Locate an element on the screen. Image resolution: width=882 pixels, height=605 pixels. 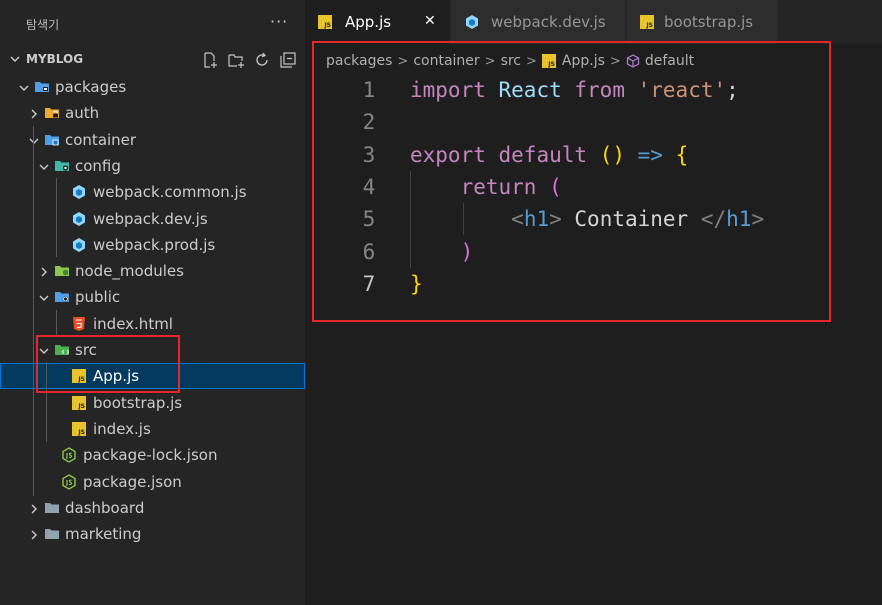
tree-item-label: package-lock.json is located at coordinates (150, 455).